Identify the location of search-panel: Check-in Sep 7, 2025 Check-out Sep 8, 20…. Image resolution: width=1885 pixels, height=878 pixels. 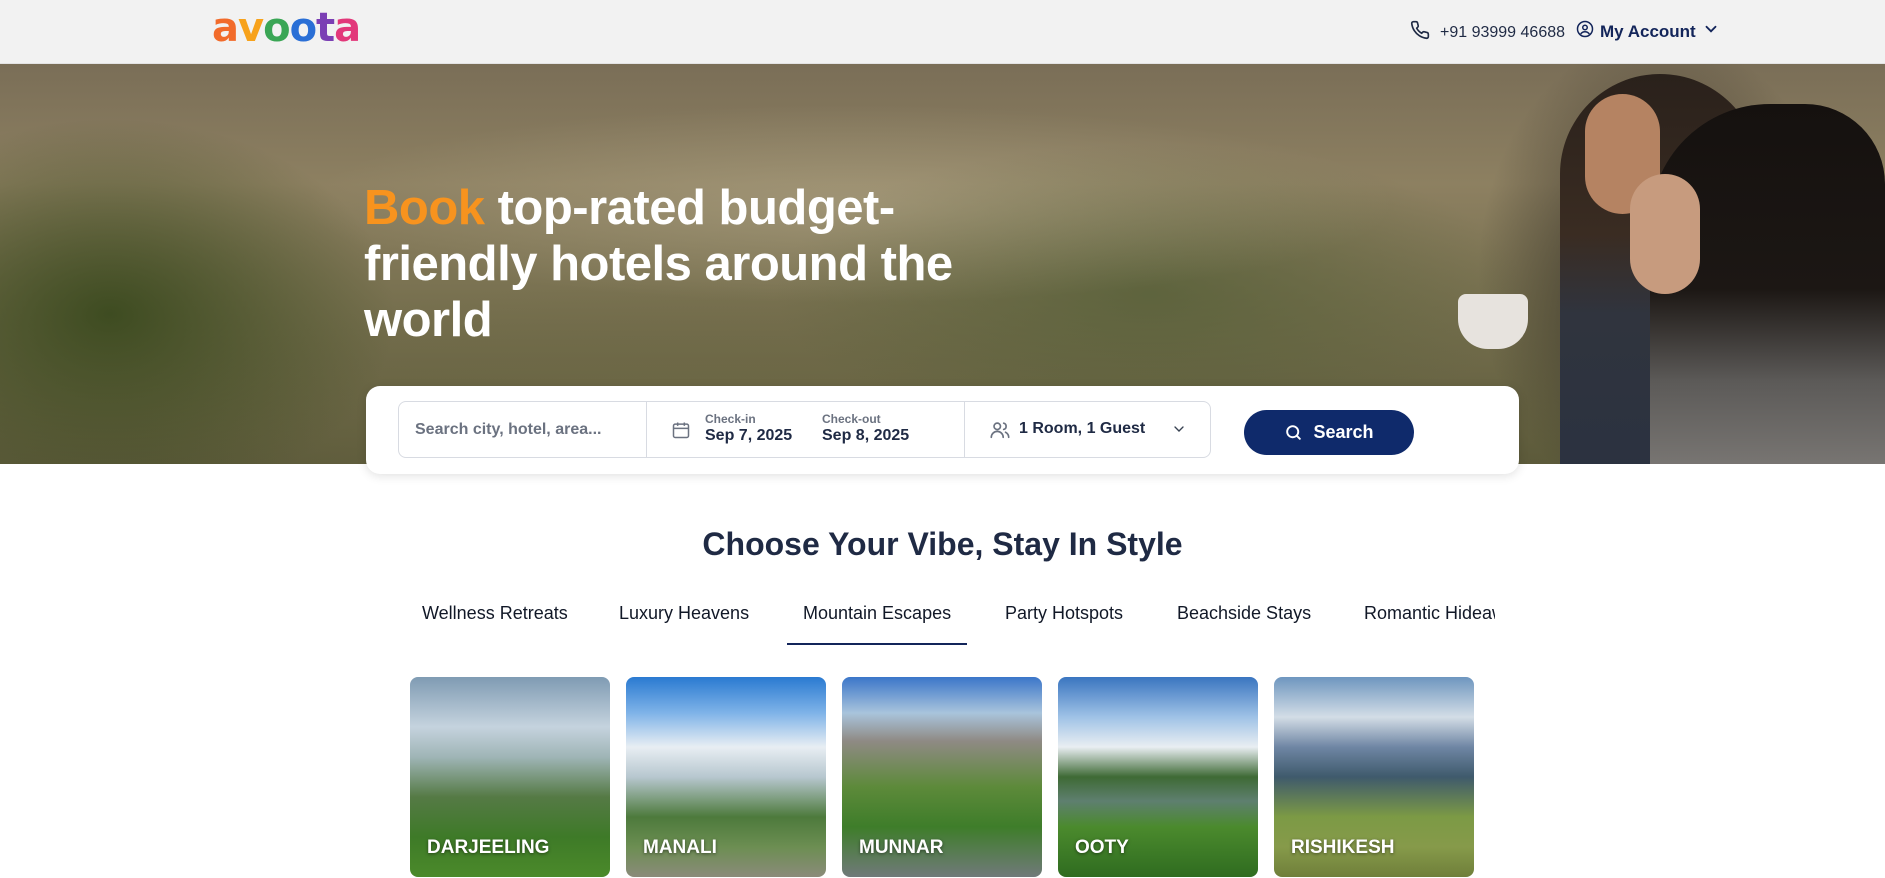
(942, 430).